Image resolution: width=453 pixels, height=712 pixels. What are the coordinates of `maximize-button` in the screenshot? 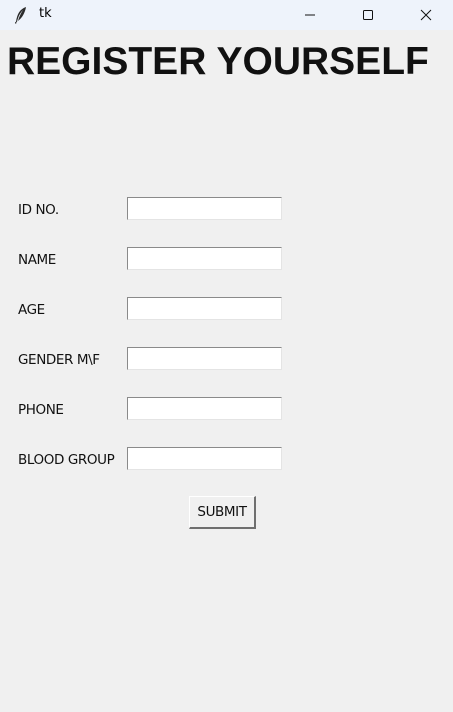 It's located at (368, 15).